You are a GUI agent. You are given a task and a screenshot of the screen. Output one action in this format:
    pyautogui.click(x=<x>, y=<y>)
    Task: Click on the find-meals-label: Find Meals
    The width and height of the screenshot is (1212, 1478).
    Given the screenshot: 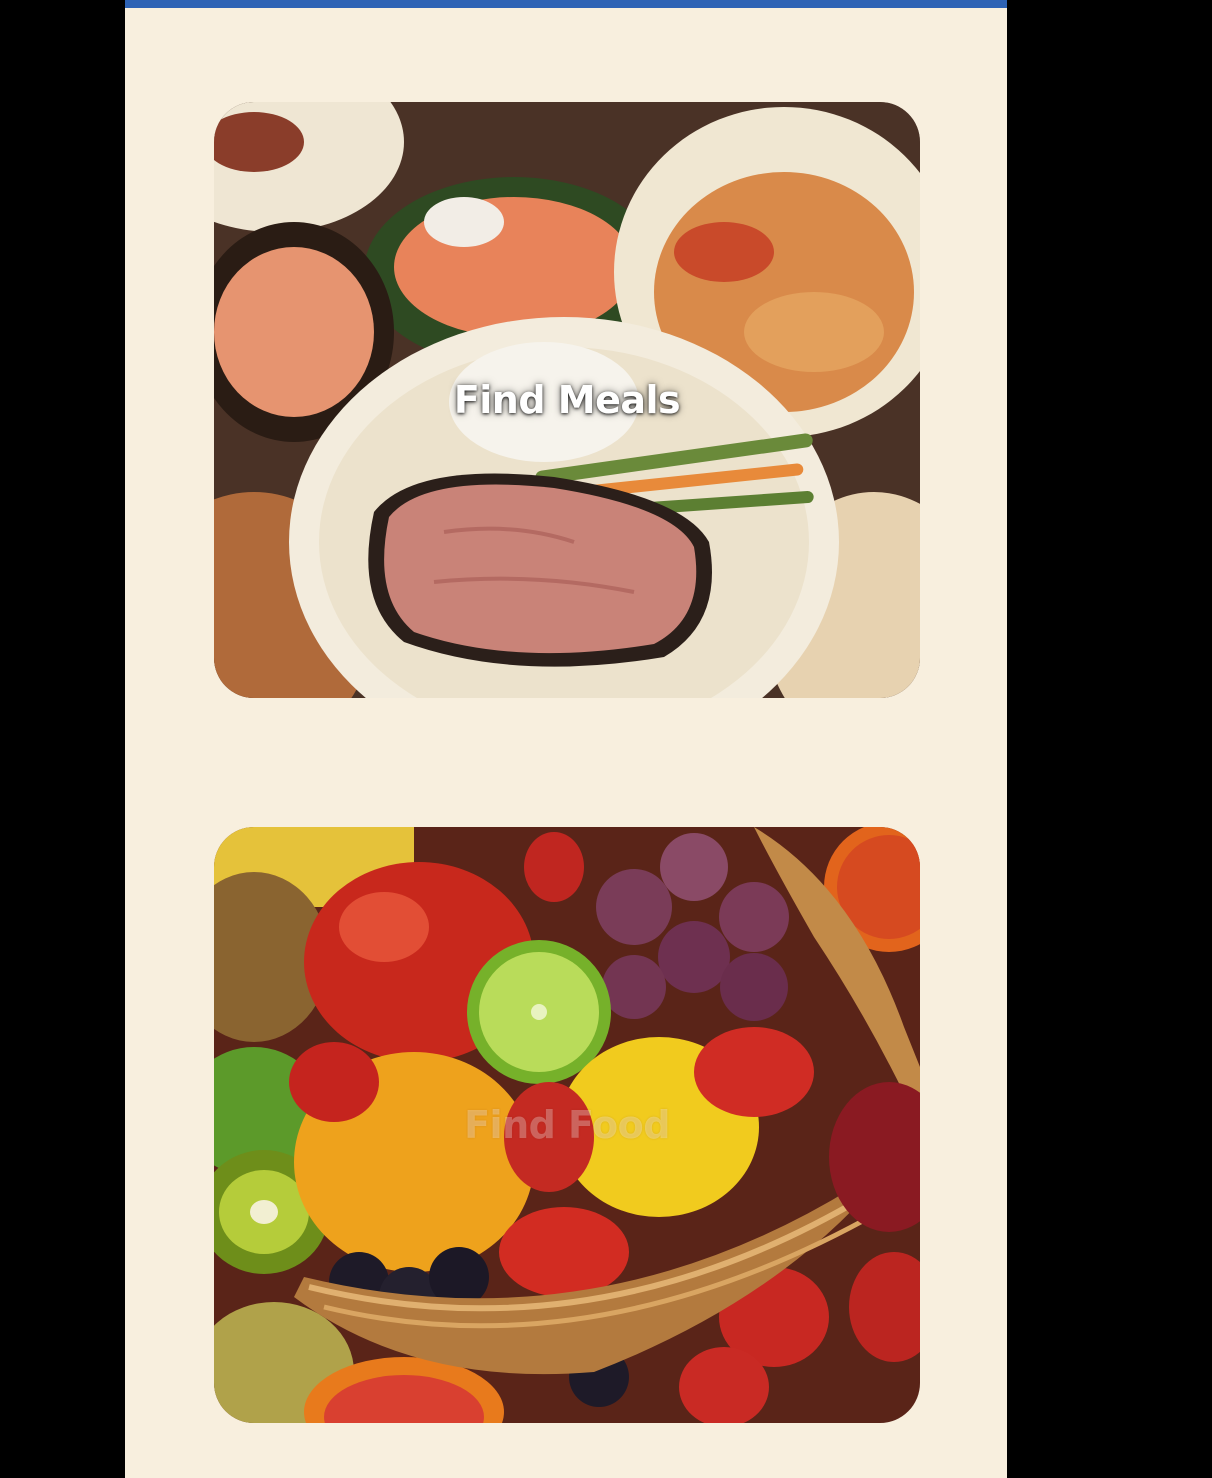 What is the action you would take?
    pyautogui.click(x=567, y=400)
    